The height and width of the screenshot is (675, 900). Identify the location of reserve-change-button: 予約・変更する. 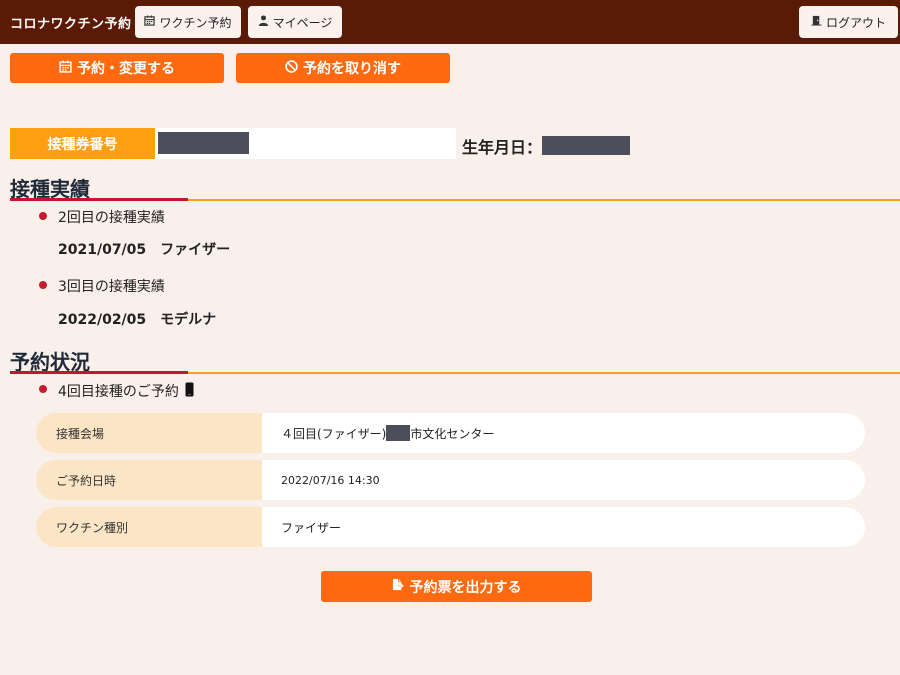
(117, 68).